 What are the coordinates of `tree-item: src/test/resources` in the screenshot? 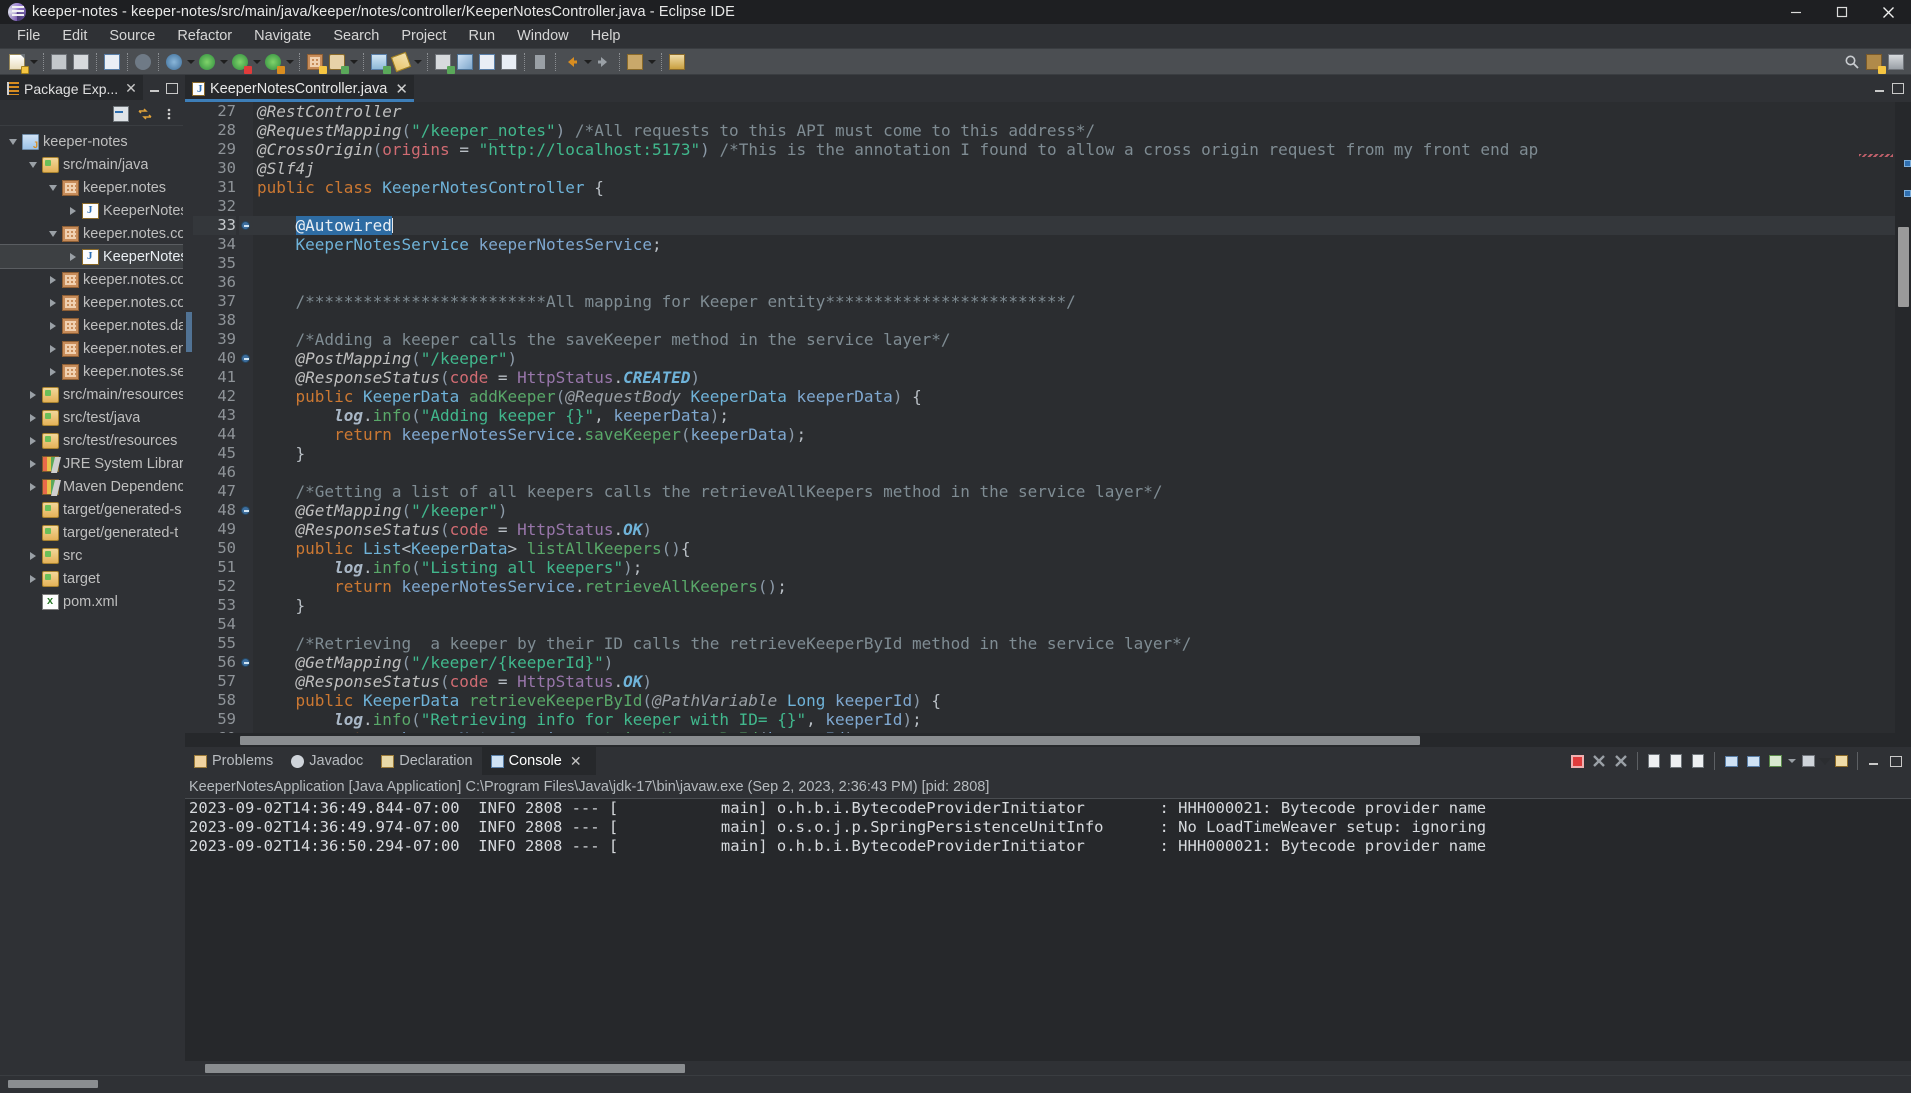 It's located at (92, 440).